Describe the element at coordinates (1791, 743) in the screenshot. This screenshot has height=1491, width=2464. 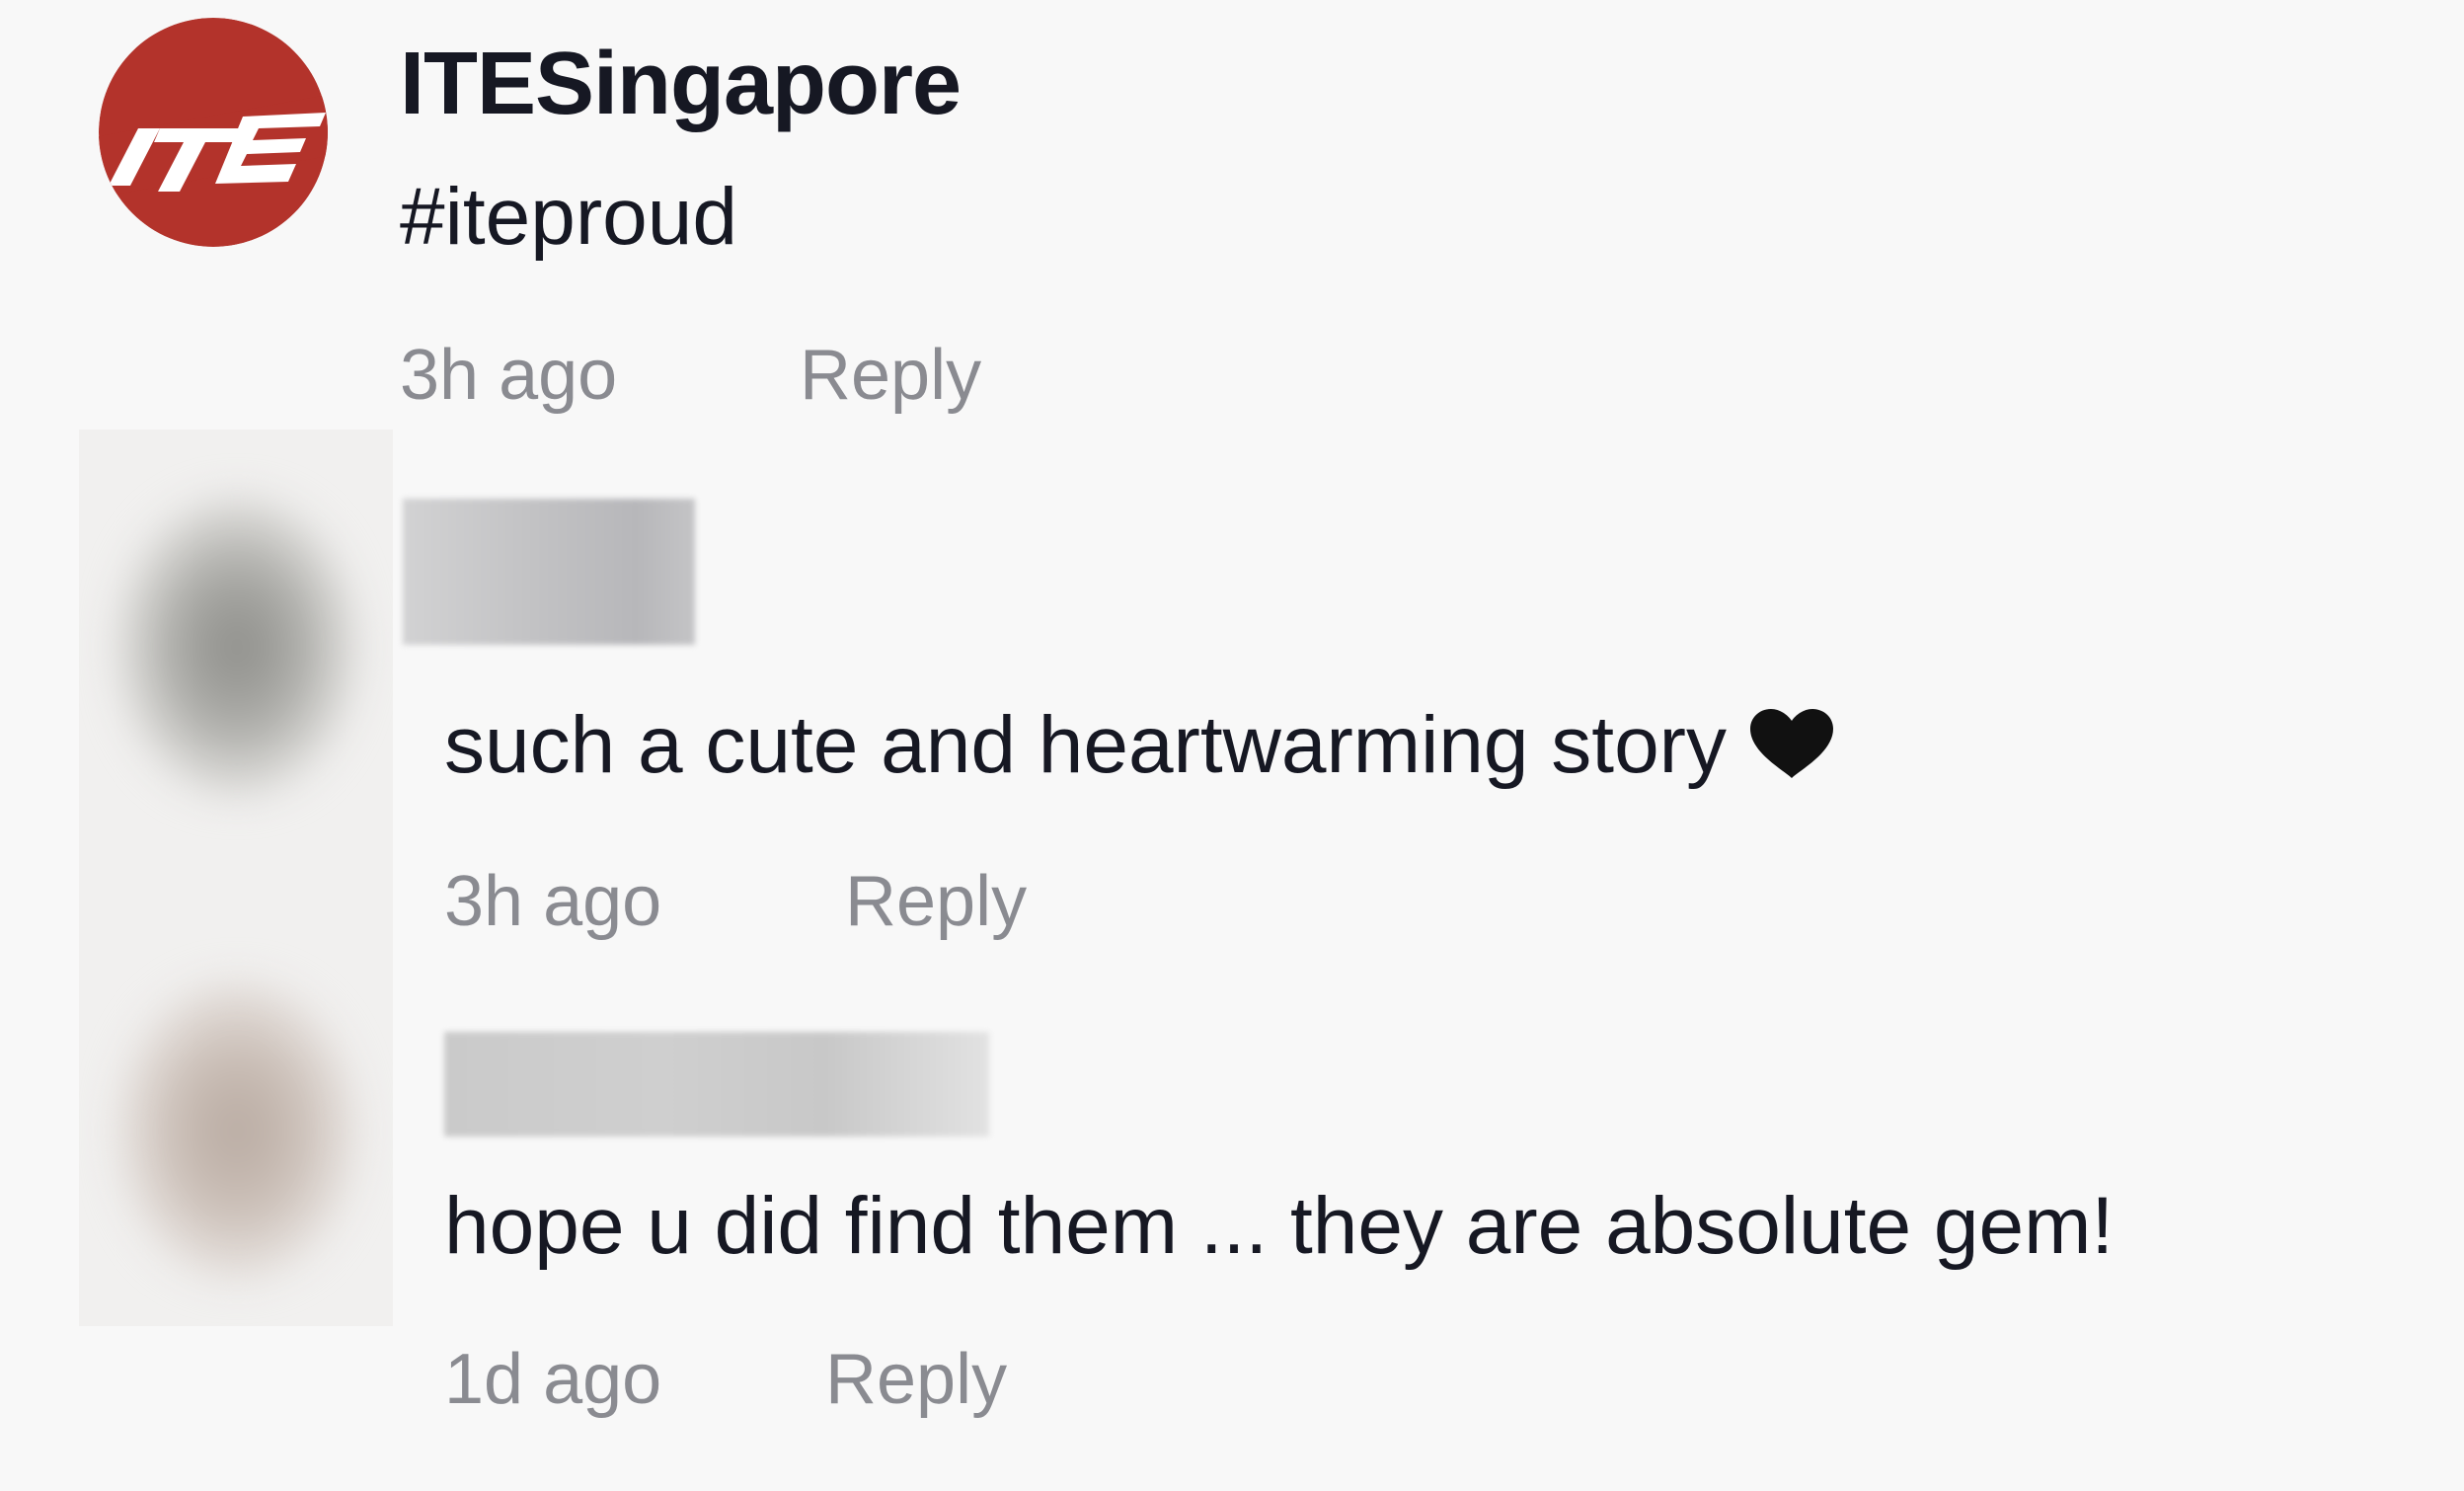
I see `heart-icon` at that location.